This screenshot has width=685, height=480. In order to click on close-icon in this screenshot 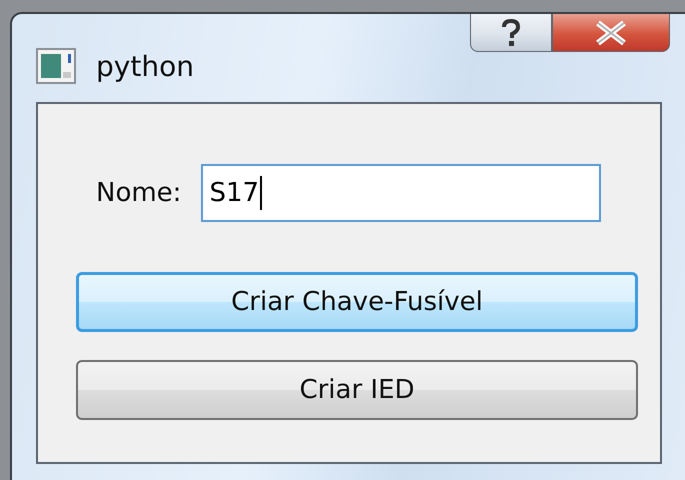, I will do `click(611, 33)`.